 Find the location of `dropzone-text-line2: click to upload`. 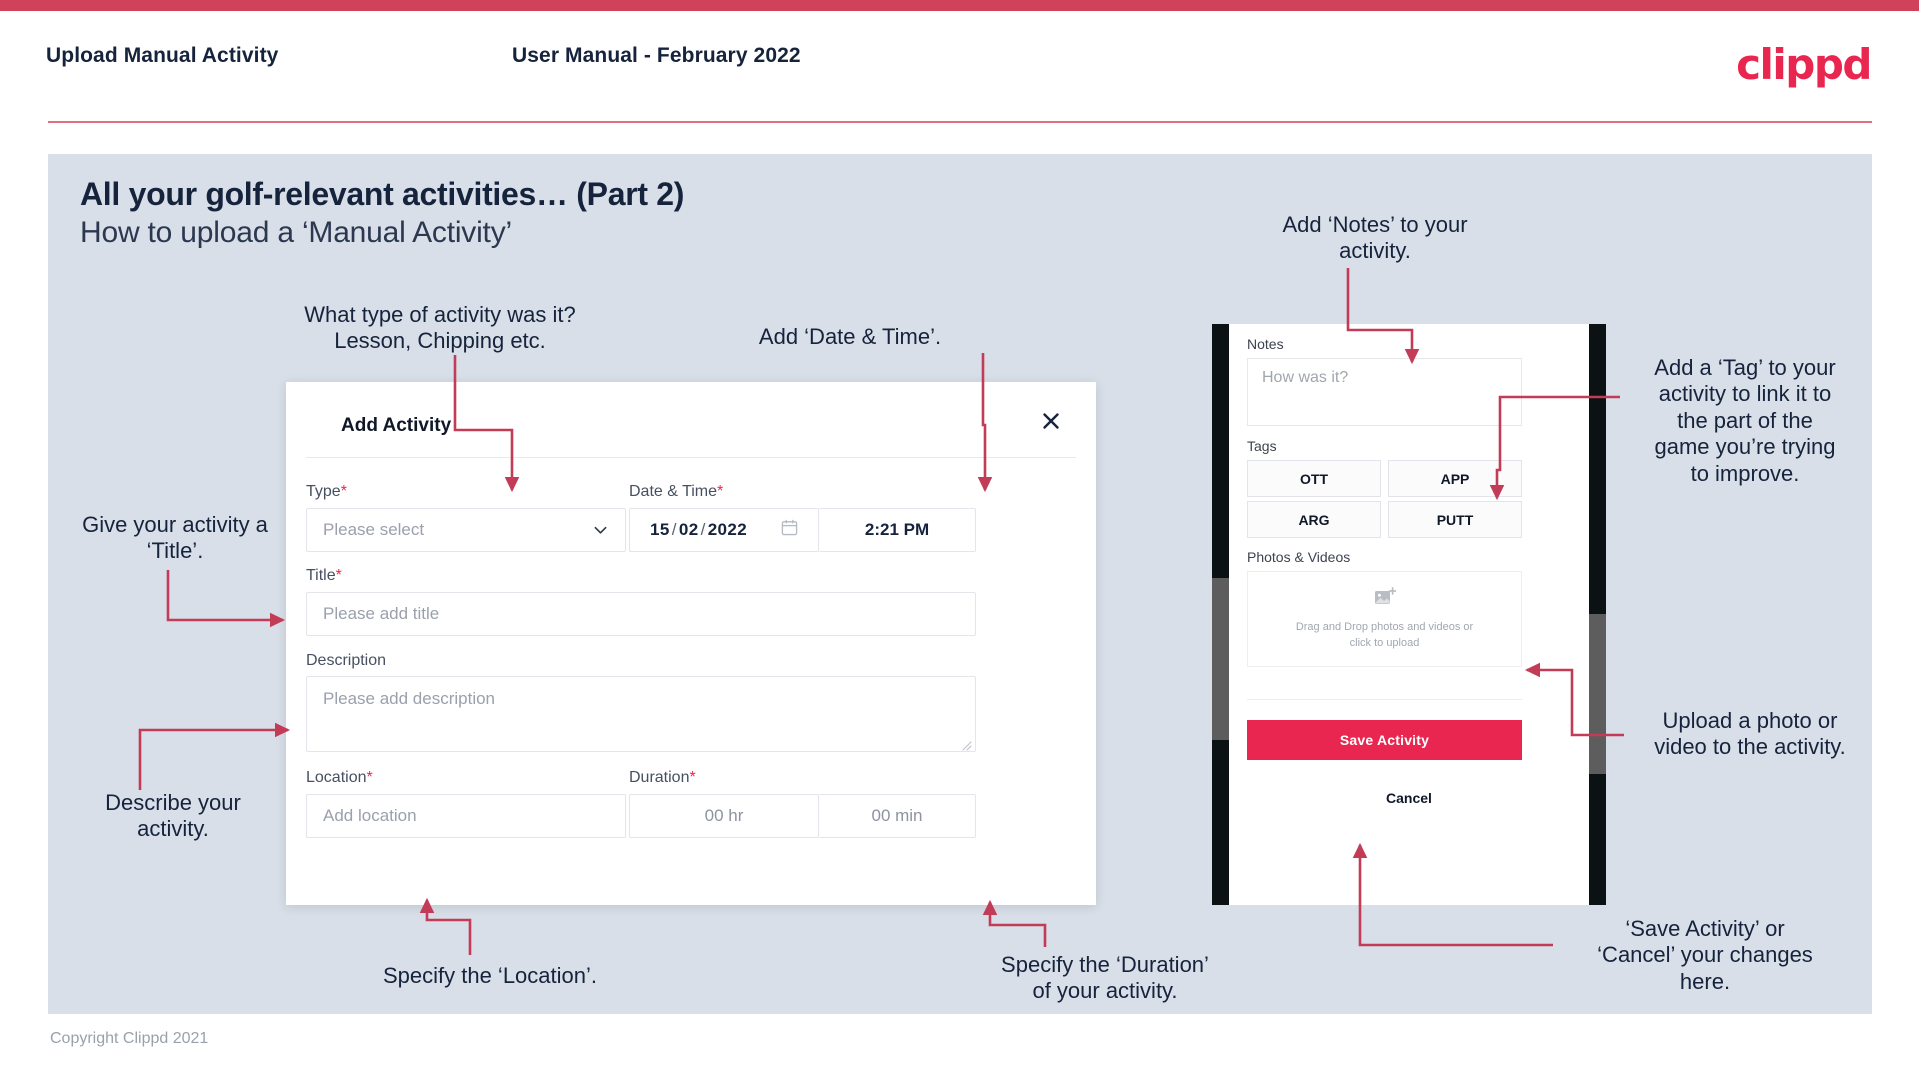

dropzone-text-line2: click to upload is located at coordinates (1384, 642).